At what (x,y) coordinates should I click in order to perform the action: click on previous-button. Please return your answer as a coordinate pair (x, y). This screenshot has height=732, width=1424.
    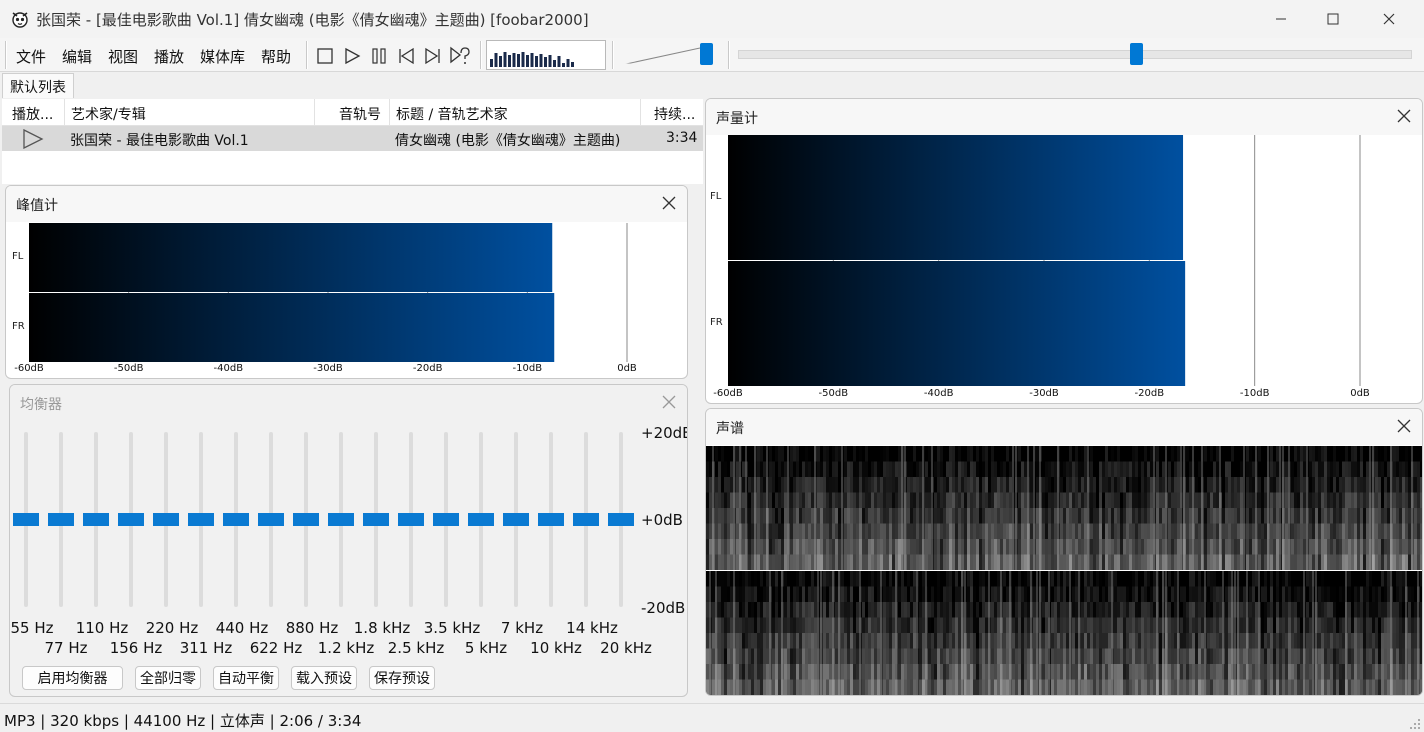
    Looking at the image, I should click on (406, 56).